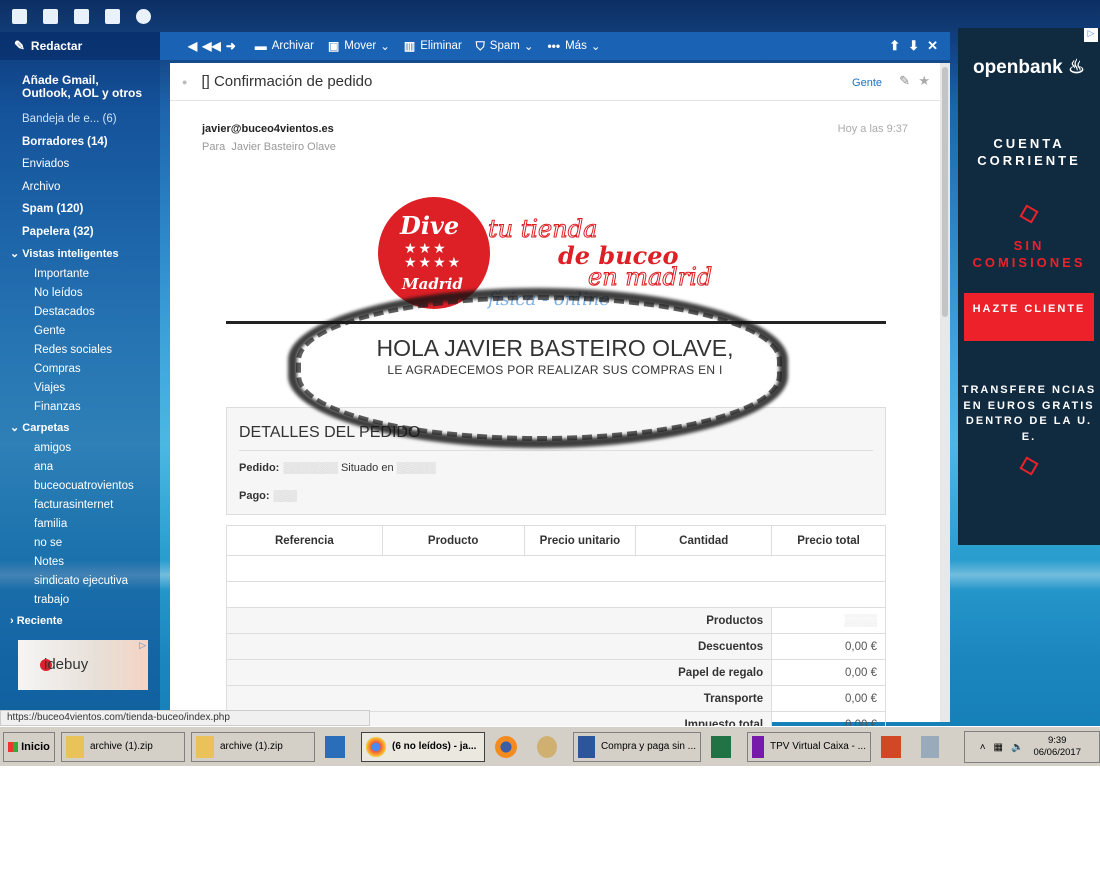  Describe the element at coordinates (80, 254) in the screenshot. I see `smart-views-header: ⌄ Vistas inteligentes` at that location.